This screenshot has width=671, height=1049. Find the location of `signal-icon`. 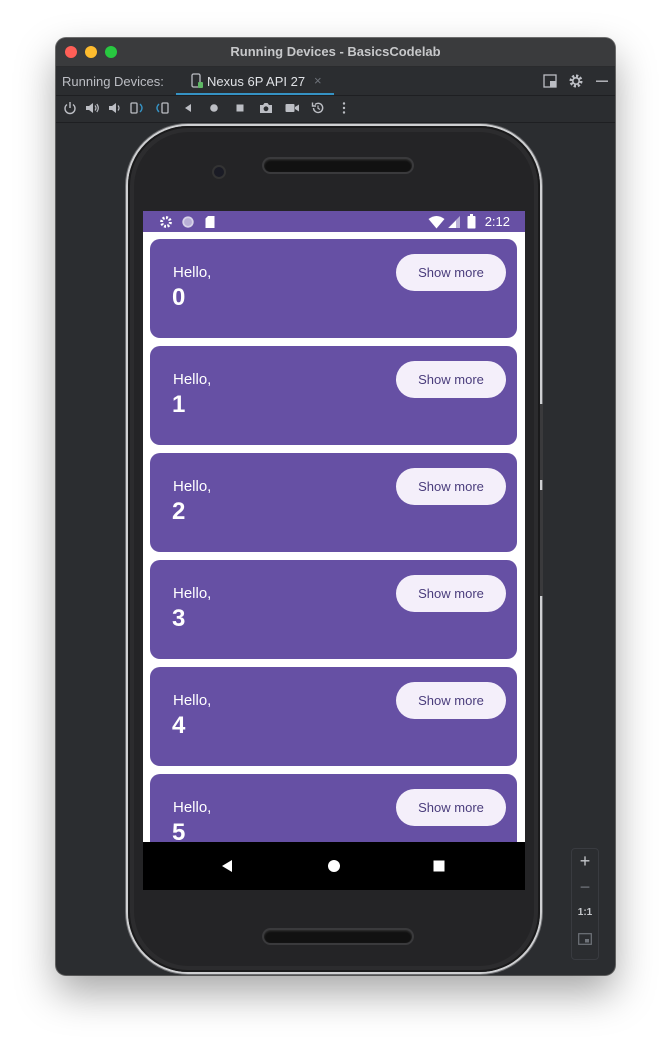

signal-icon is located at coordinates (454, 222).